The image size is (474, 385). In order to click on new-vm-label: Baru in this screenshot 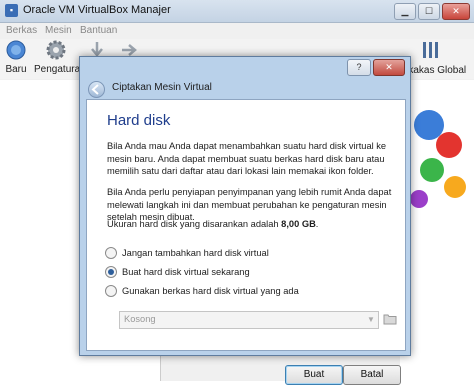, I will do `click(16, 69)`.